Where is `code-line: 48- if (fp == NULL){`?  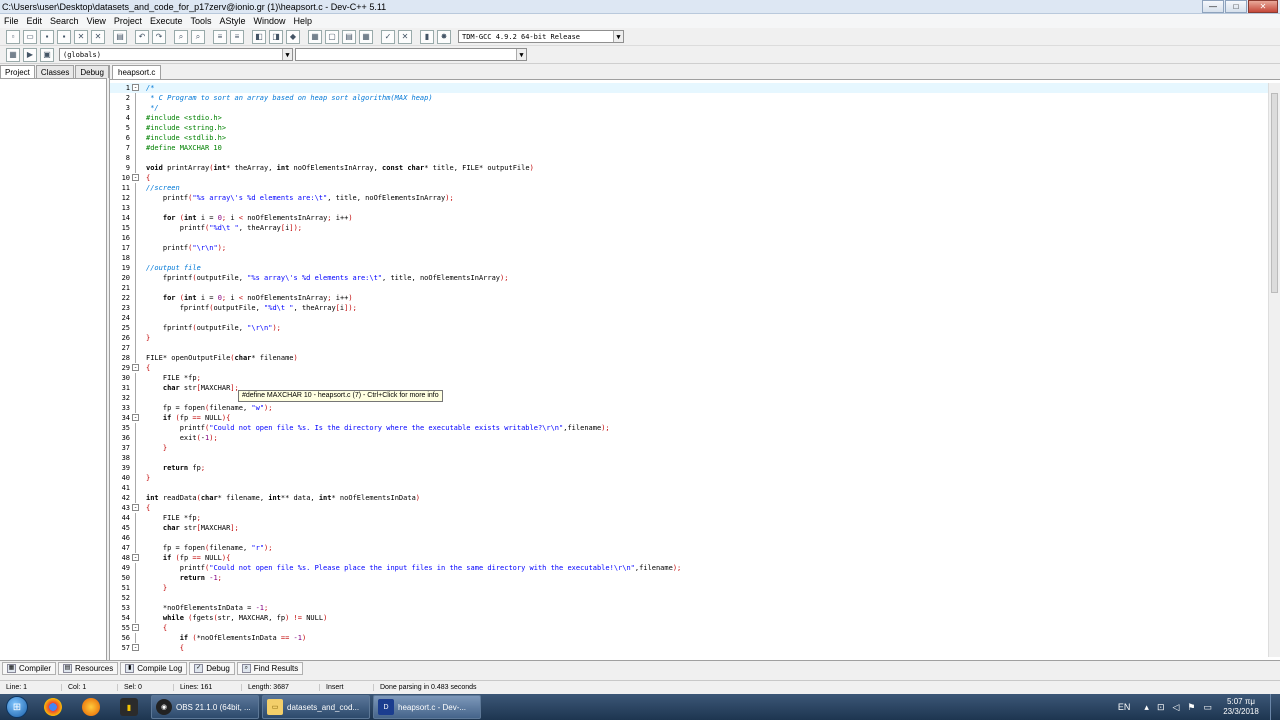 code-line: 48- if (fp == NULL){ is located at coordinates (689, 558).